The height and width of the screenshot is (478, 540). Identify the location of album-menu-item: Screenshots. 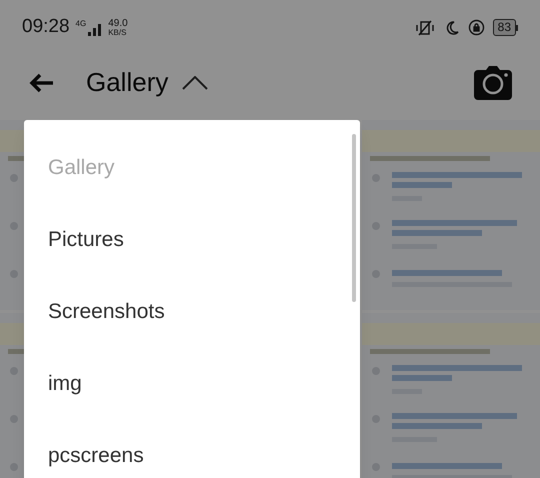
(192, 312).